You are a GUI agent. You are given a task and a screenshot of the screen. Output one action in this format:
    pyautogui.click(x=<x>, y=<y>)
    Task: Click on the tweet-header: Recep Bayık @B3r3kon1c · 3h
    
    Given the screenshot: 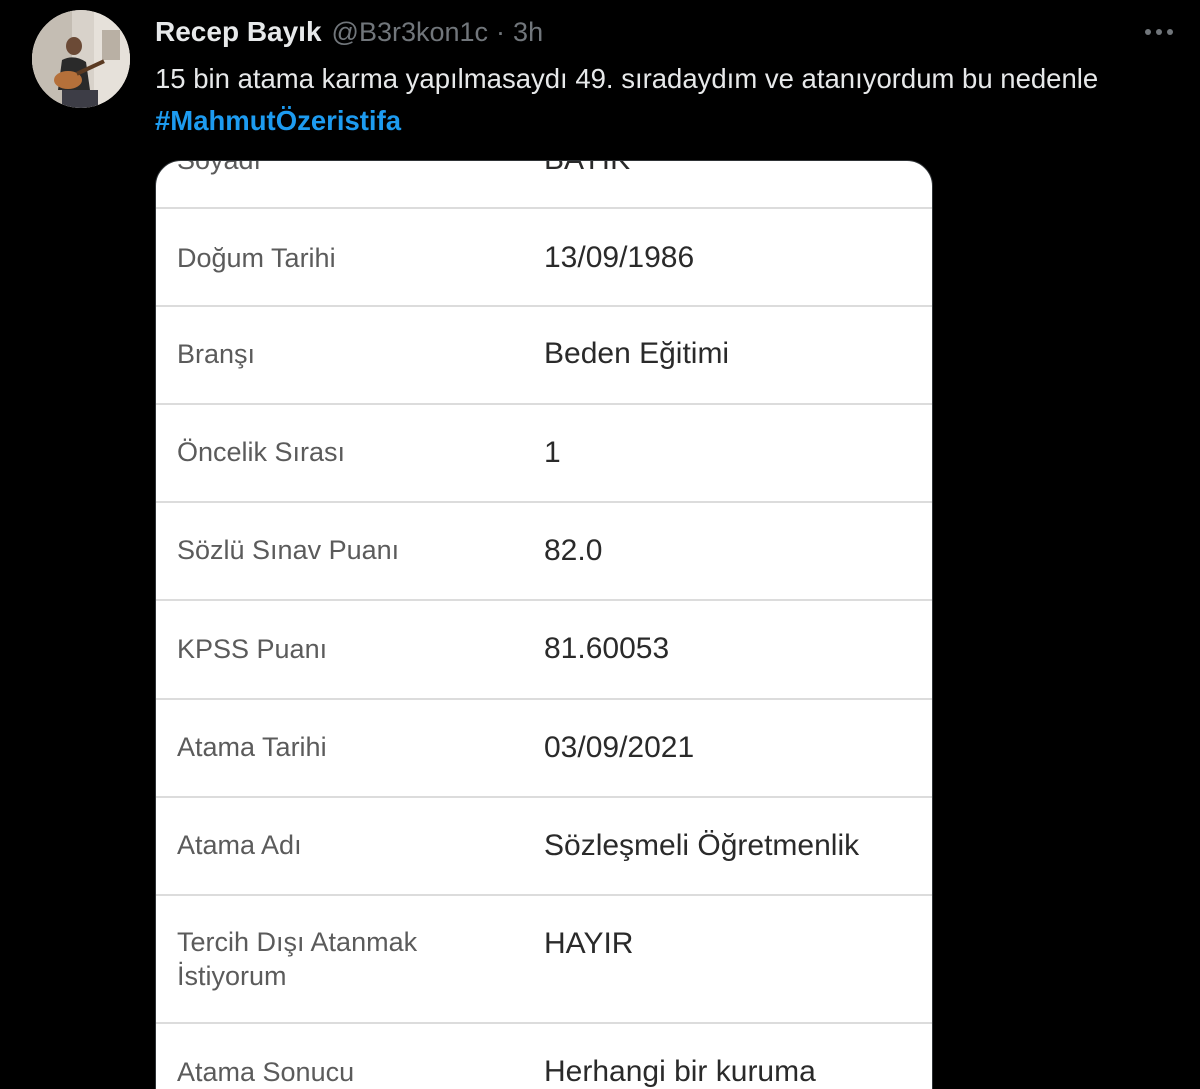 What is the action you would take?
    pyautogui.click(x=349, y=32)
    